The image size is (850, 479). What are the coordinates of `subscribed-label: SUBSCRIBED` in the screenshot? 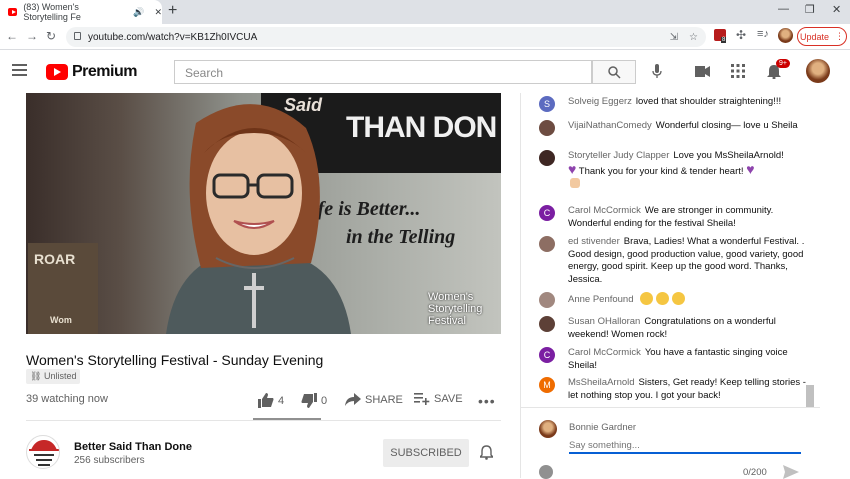 It's located at (426, 453).